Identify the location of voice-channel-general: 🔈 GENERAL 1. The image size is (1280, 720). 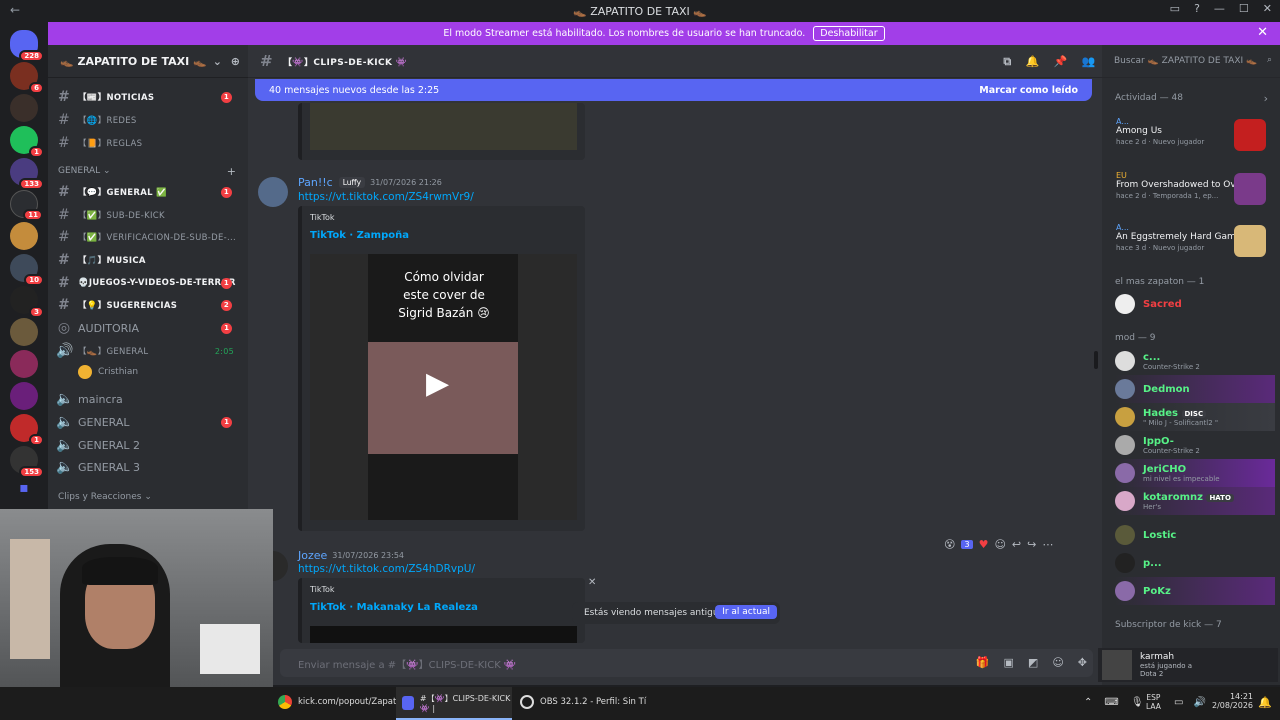
(149, 422).